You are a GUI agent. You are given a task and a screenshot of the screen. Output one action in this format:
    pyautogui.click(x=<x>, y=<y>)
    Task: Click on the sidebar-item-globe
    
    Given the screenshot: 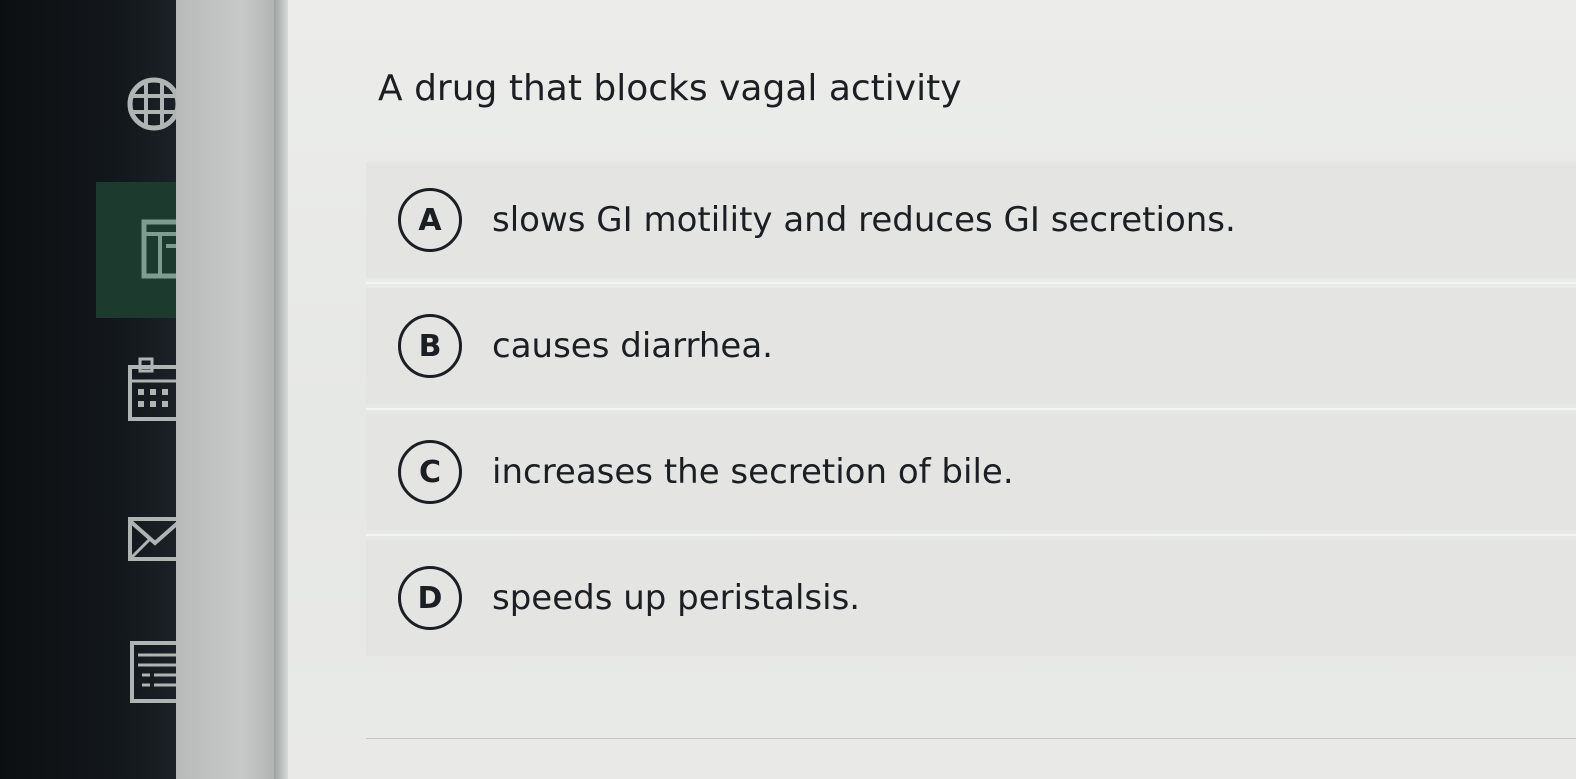 What is the action you would take?
    pyautogui.click(x=148, y=104)
    